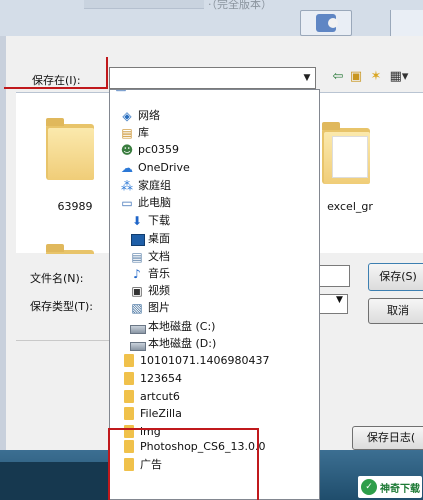  What do you see at coordinates (144, 4) in the screenshot?
I see `top-title-tab` at bounding box center [144, 4].